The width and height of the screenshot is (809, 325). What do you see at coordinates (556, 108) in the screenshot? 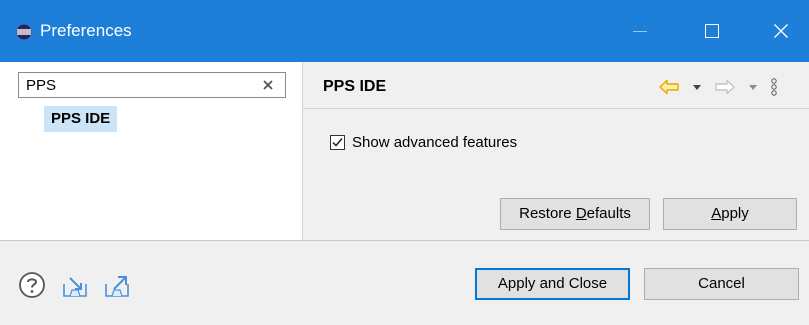
I see `header-separator` at bounding box center [556, 108].